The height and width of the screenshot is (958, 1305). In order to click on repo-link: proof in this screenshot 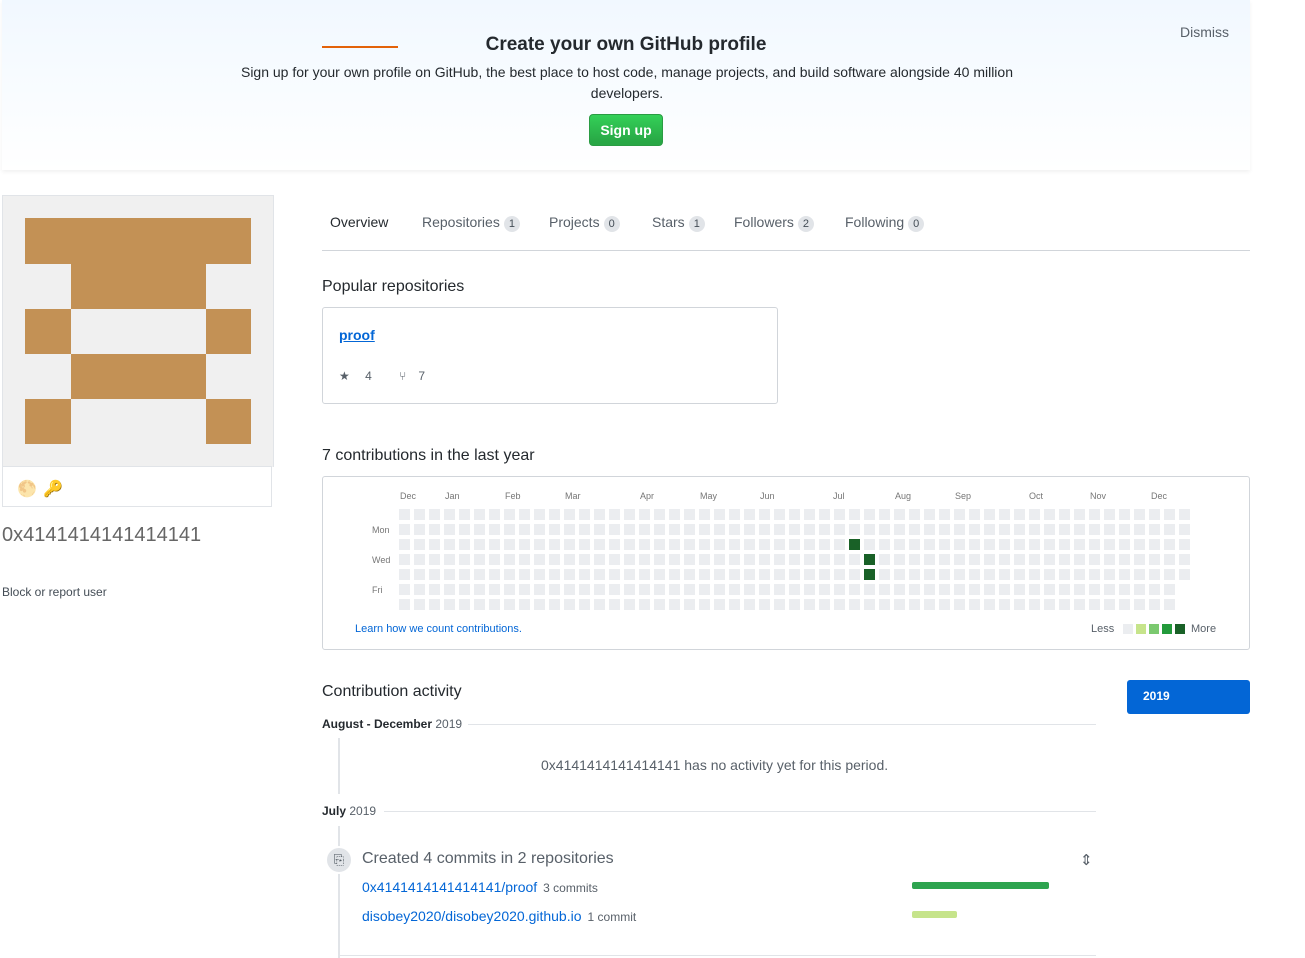, I will do `click(357, 335)`.